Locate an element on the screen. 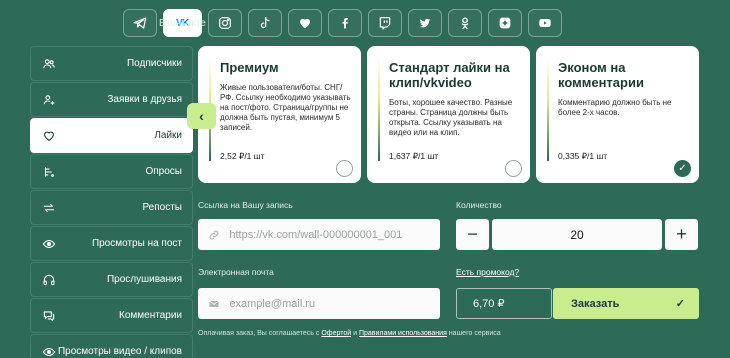 The height and width of the screenshot is (358, 730). tariff-price: 2,52 ₽/1 шт is located at coordinates (242, 156).